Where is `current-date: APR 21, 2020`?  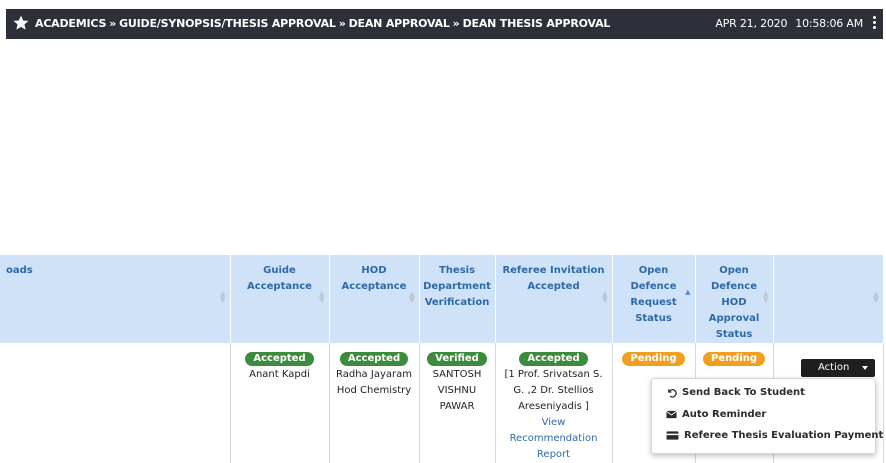 current-date: APR 21, 2020 is located at coordinates (751, 23).